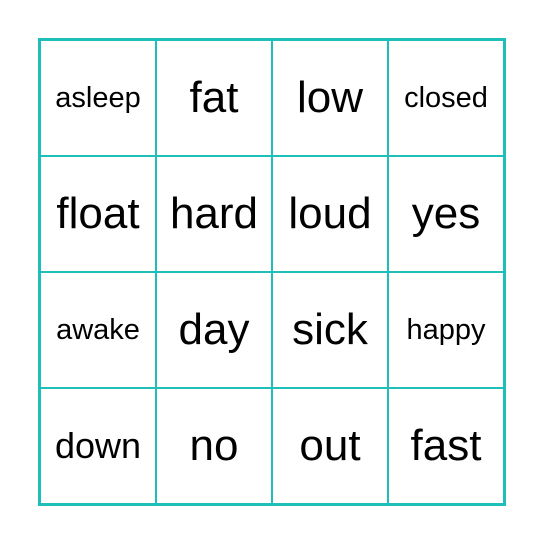  What do you see at coordinates (446, 214) in the screenshot?
I see `bingo-cell: yes` at bounding box center [446, 214].